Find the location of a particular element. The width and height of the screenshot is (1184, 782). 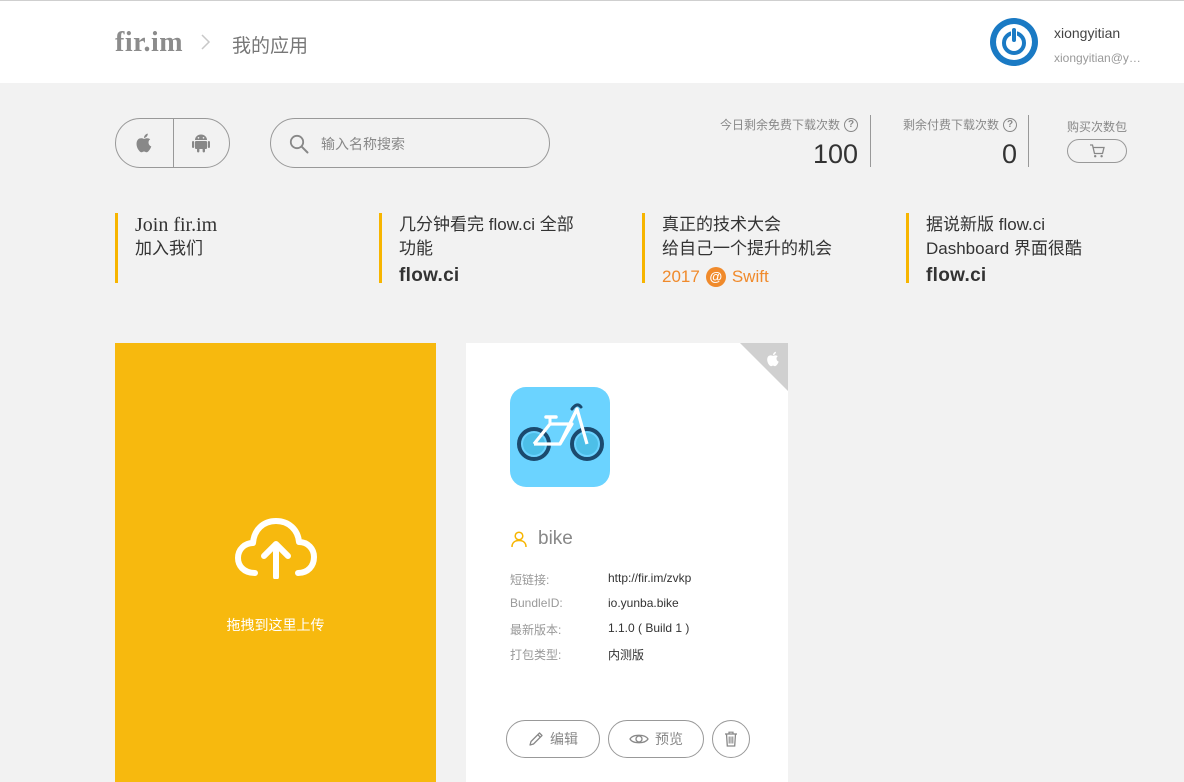

avatar is located at coordinates (1014, 42).